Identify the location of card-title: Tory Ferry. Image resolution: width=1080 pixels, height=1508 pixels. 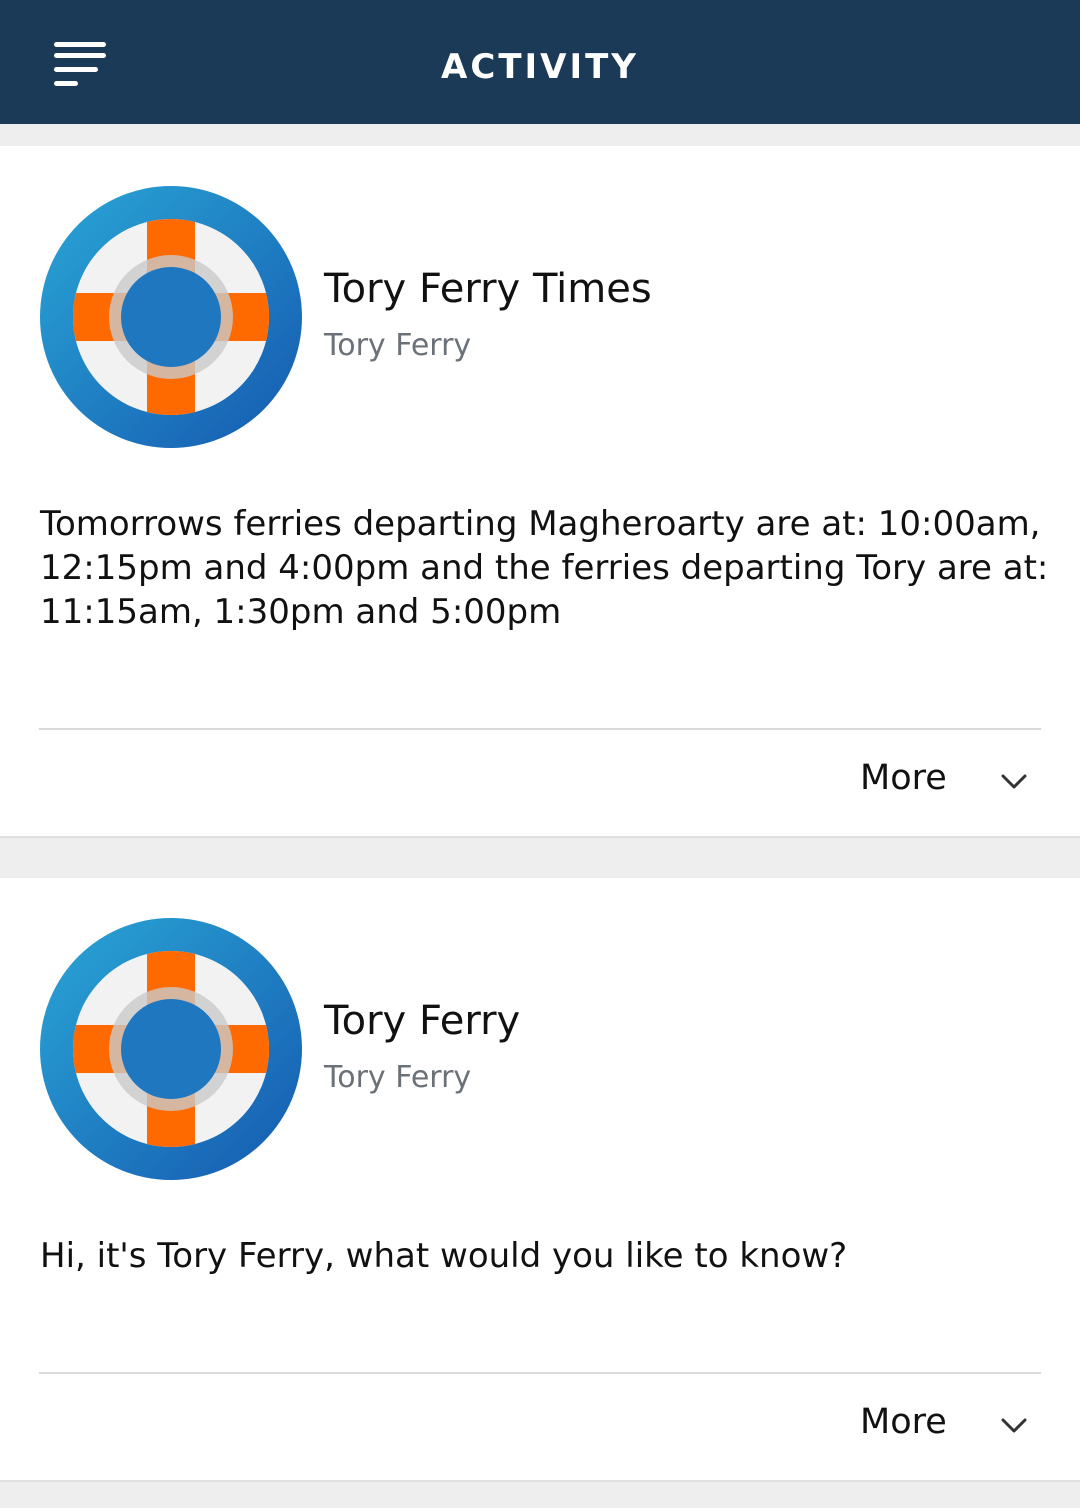
(422, 1021).